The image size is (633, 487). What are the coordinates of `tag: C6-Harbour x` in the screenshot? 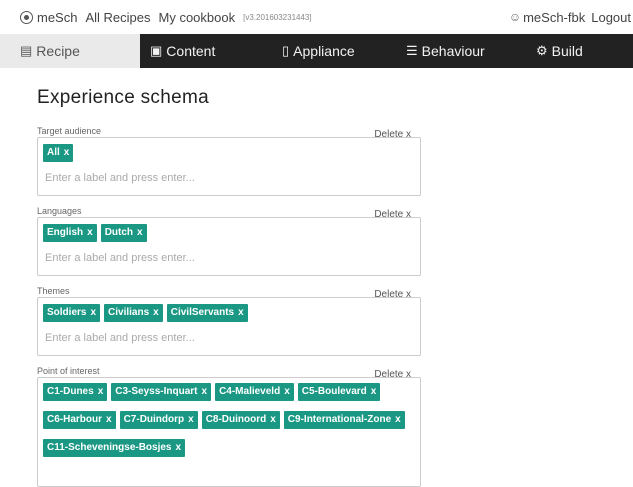 It's located at (79, 420).